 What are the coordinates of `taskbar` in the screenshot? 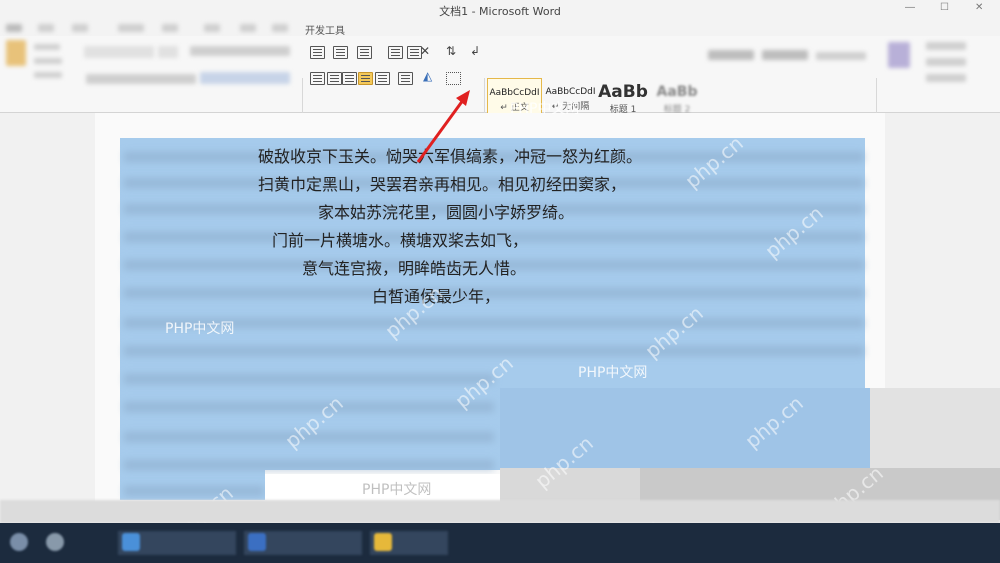 It's located at (500, 543).